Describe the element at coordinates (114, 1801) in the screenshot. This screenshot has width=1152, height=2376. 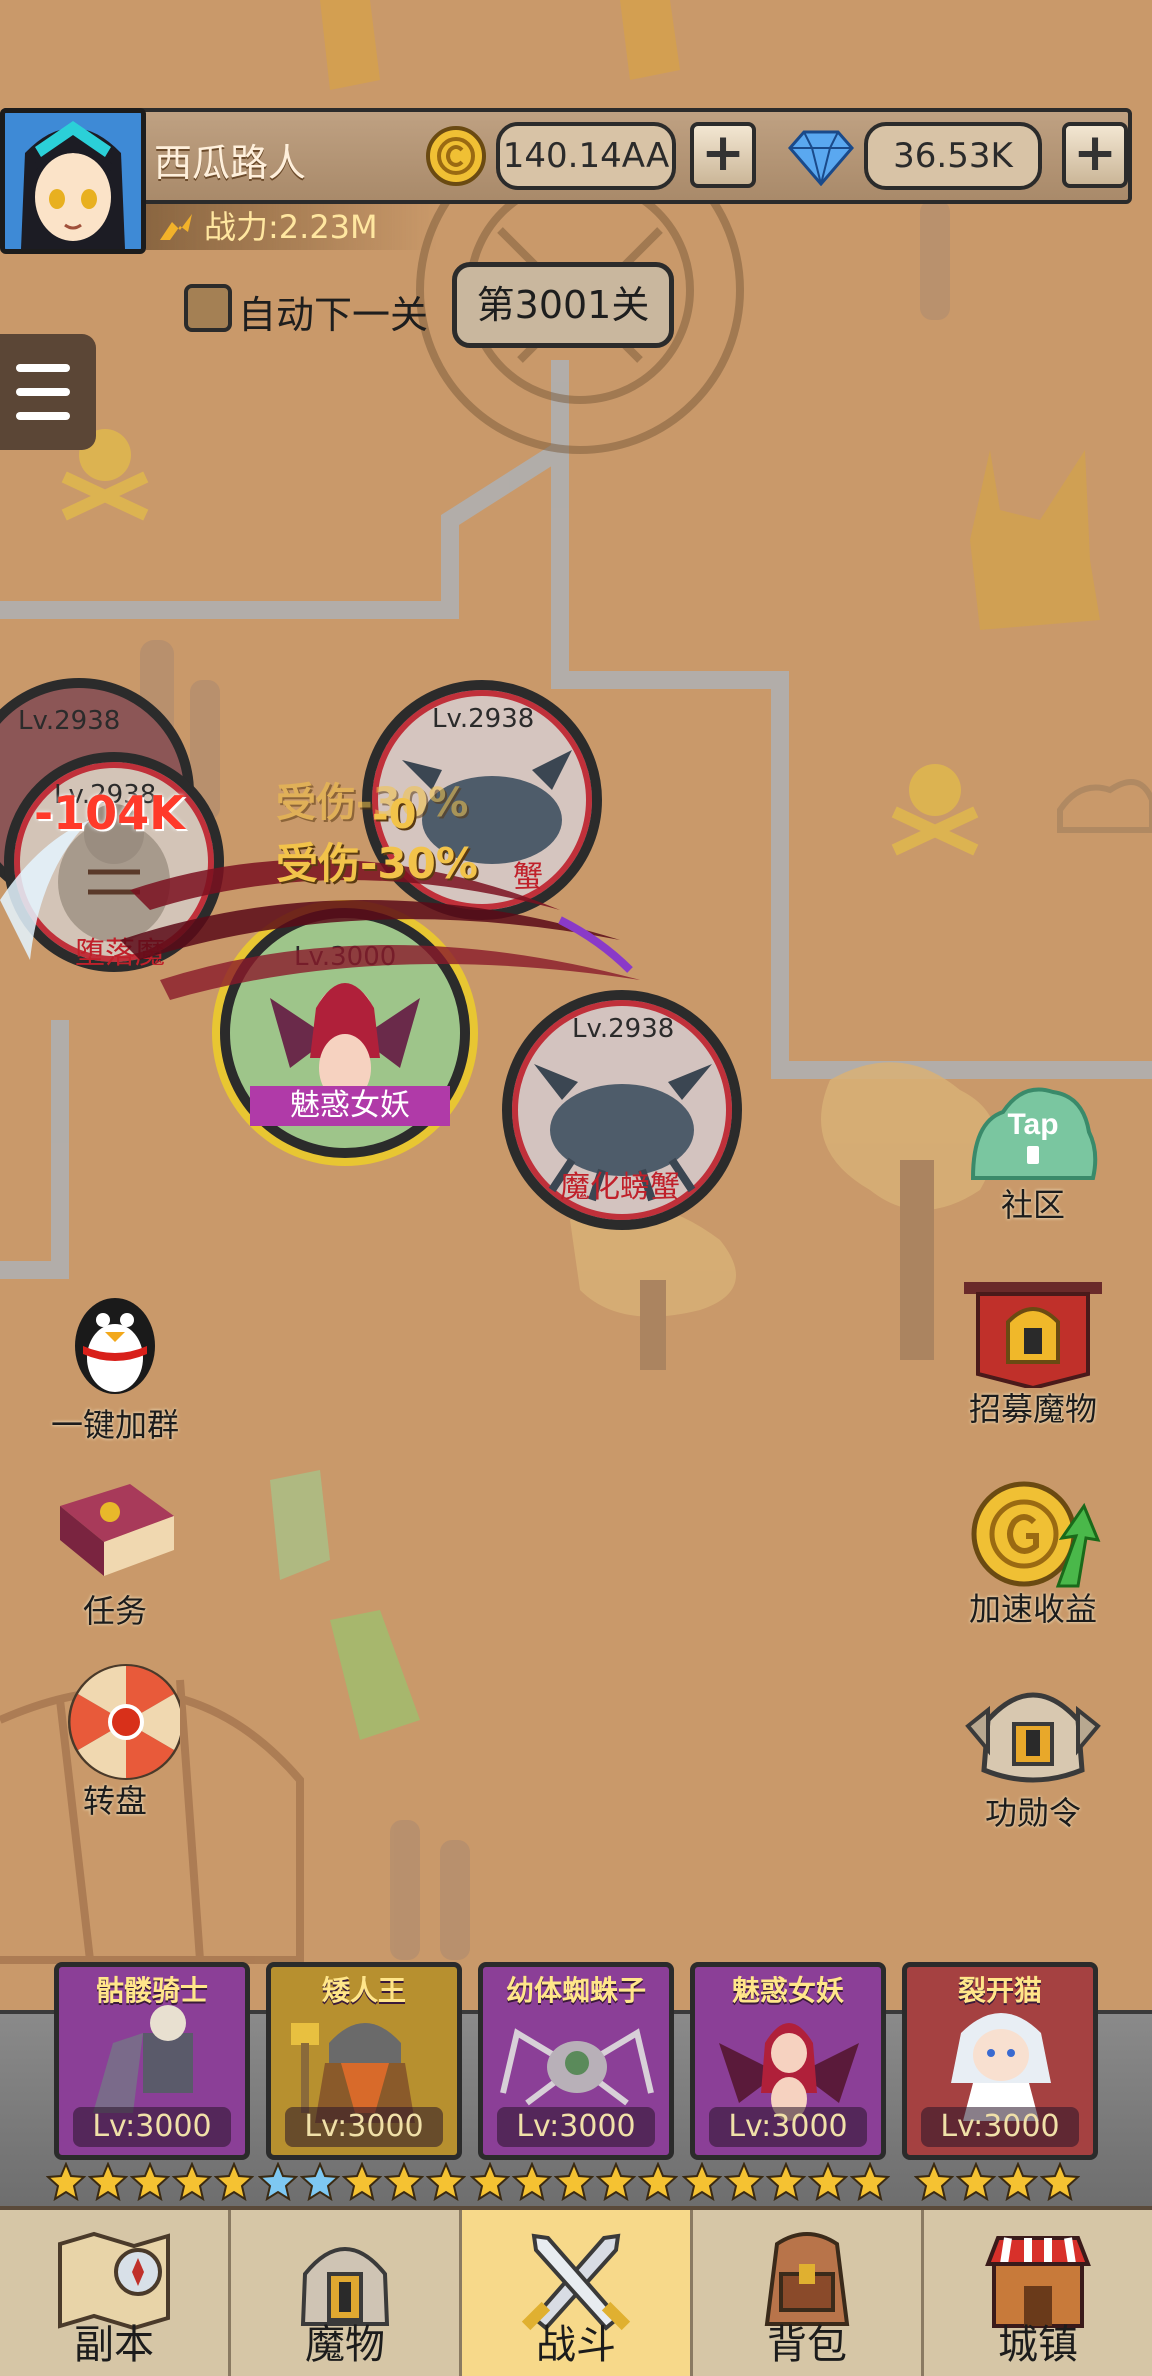
I see `wheel-label: 转盘` at that location.